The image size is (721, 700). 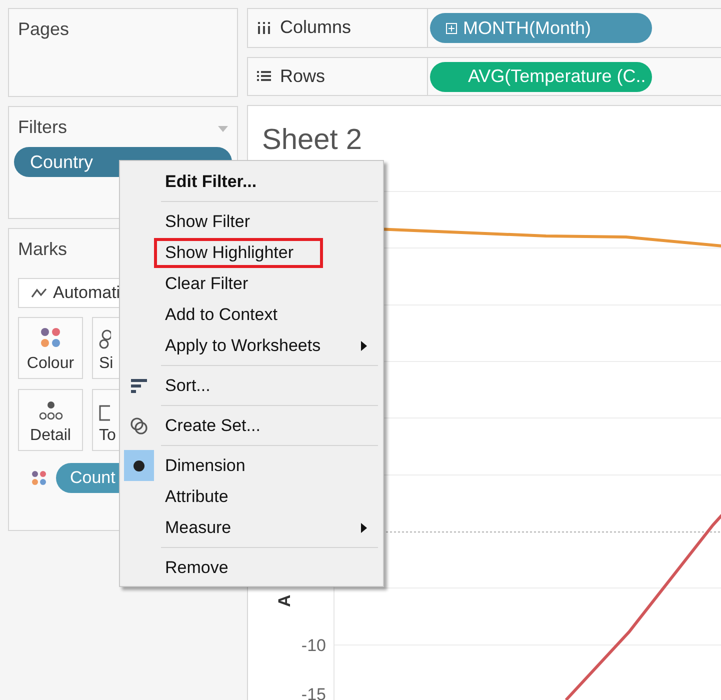 What do you see at coordinates (42, 127) in the screenshot?
I see `card-title: Filters` at bounding box center [42, 127].